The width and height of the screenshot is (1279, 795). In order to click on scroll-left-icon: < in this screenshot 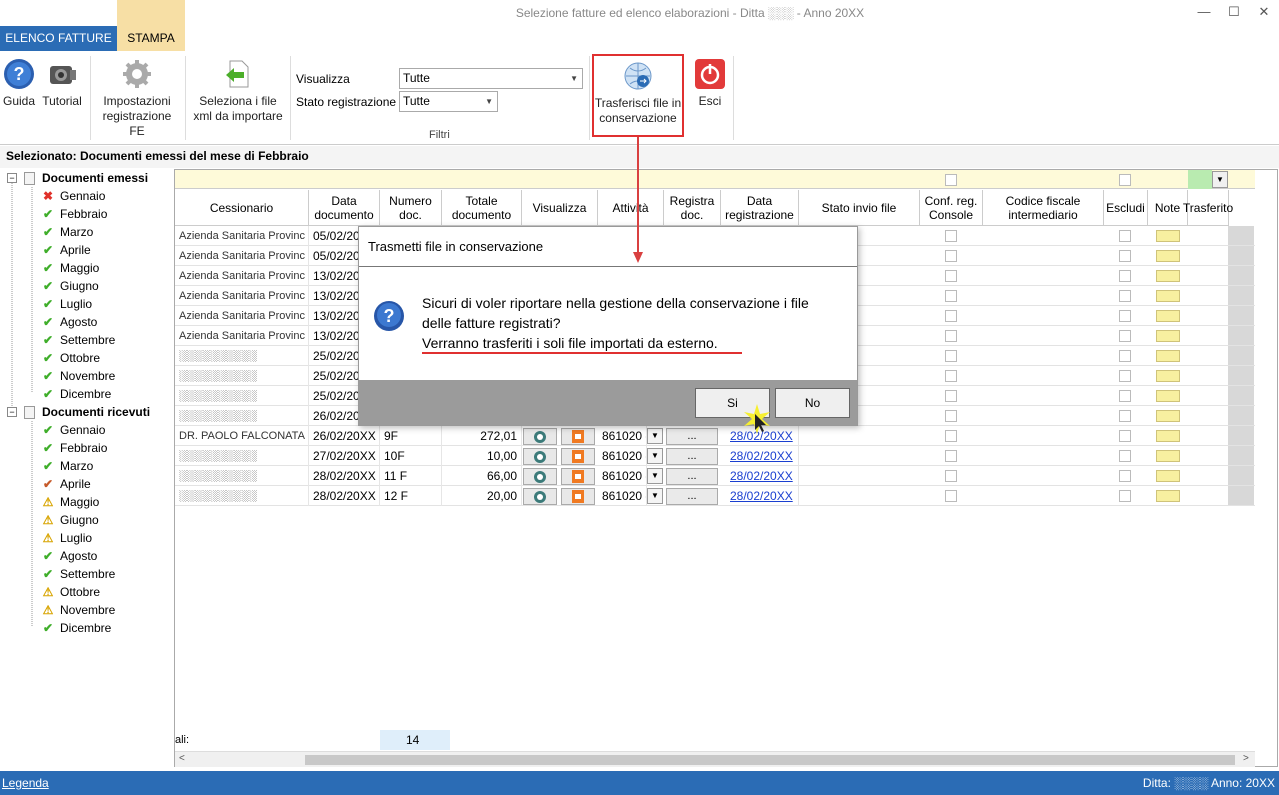, I will do `click(182, 758)`.